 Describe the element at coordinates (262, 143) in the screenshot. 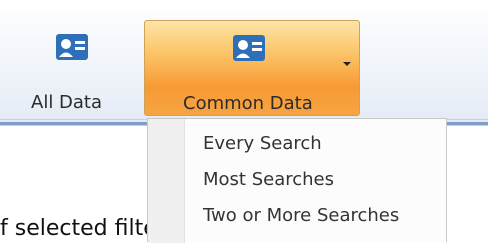

I see `menu-item-every-search: Every Search` at that location.